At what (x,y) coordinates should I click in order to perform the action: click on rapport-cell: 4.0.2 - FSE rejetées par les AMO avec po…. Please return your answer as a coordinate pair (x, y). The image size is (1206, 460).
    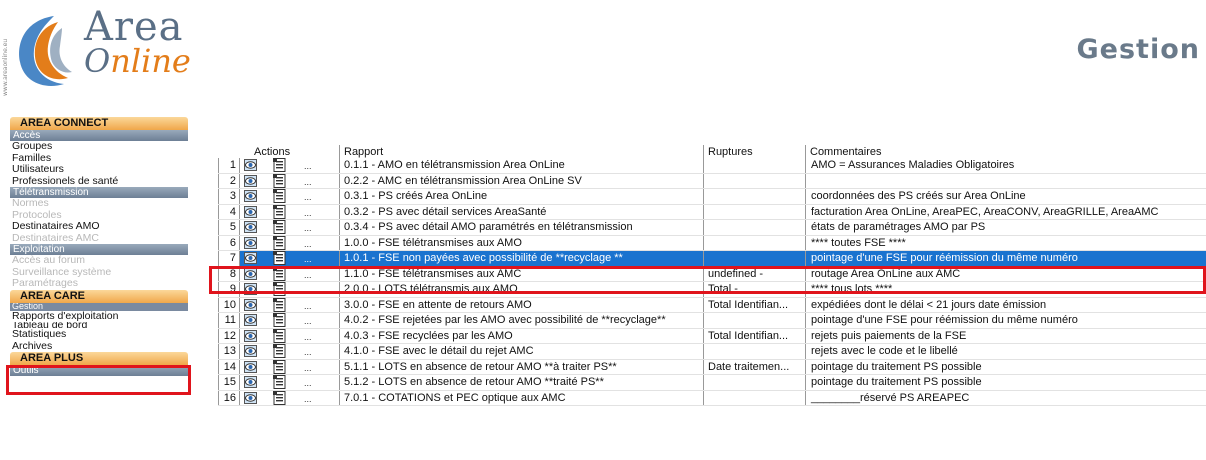
    Looking at the image, I should click on (522, 320).